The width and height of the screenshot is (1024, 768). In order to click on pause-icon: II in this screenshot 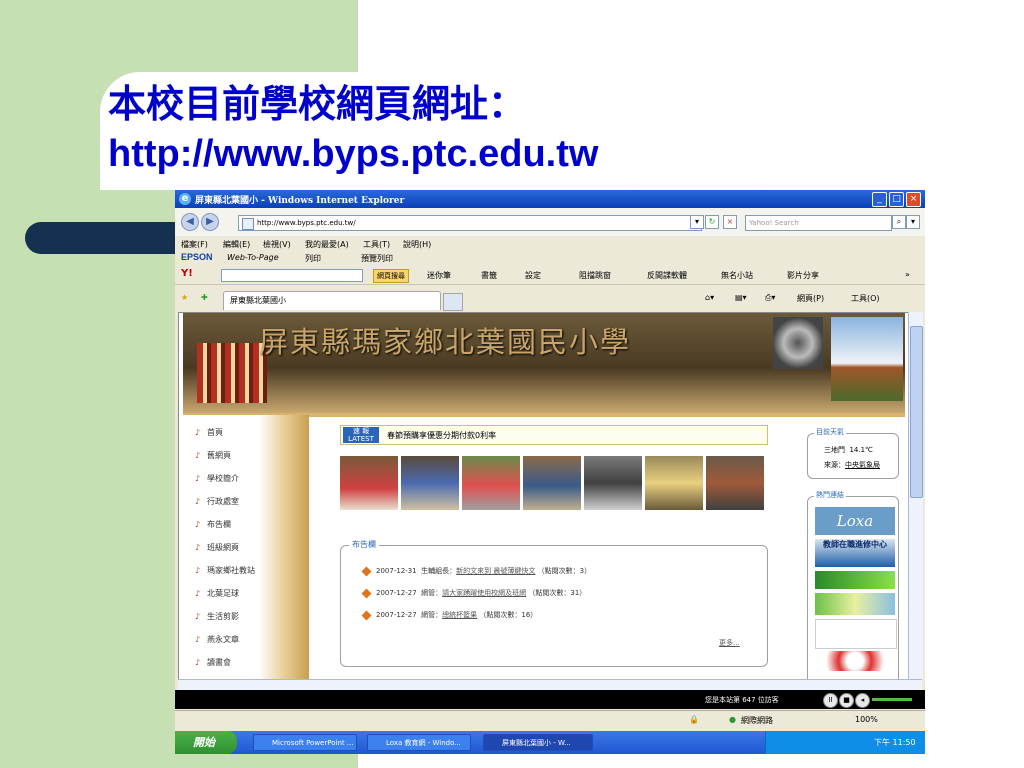, I will do `click(830, 700)`.